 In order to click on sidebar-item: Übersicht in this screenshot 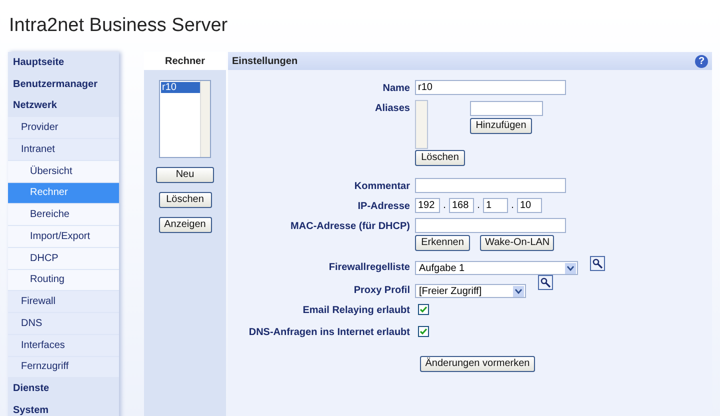, I will do `click(63, 171)`.